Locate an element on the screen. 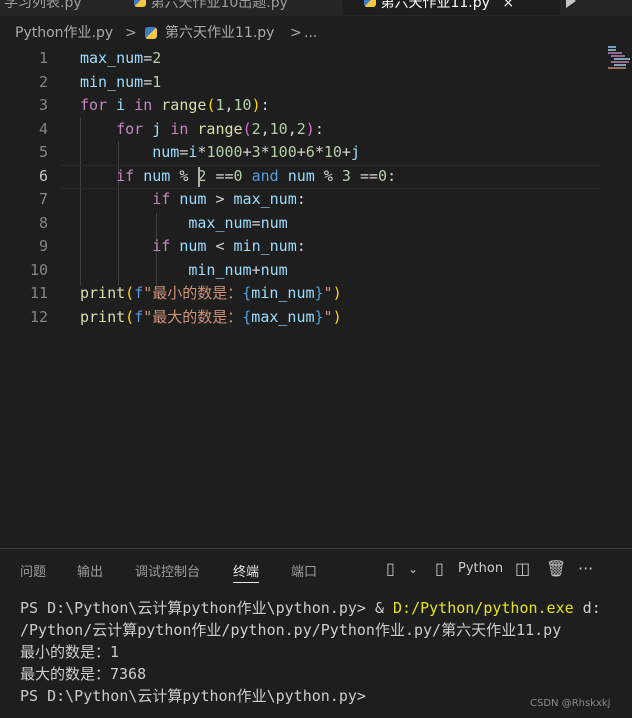  line-number: 8 is located at coordinates (43, 222).